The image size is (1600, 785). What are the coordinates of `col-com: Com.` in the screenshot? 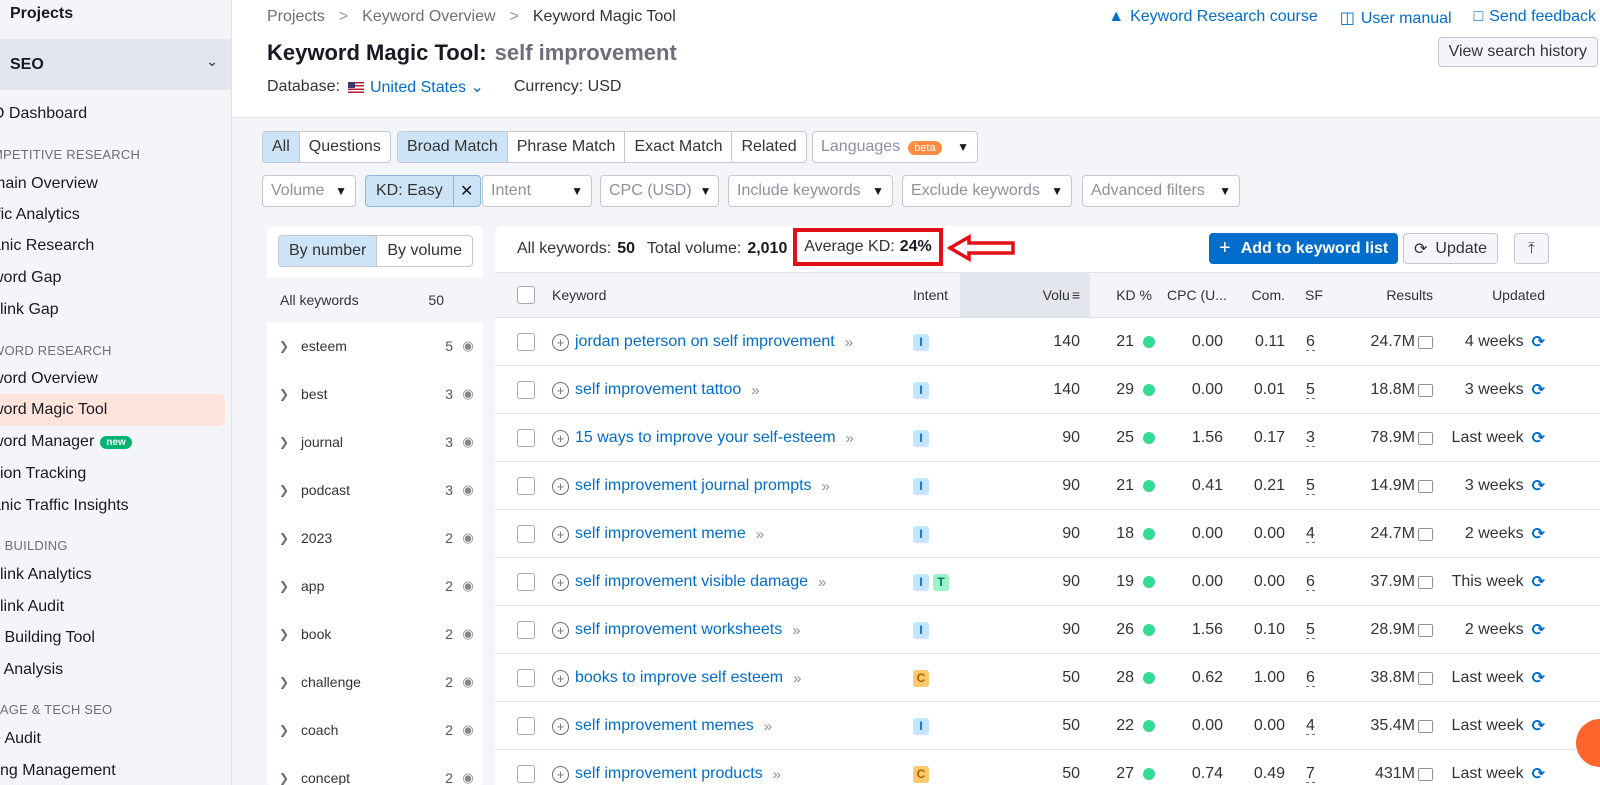 It's located at (1266, 295).